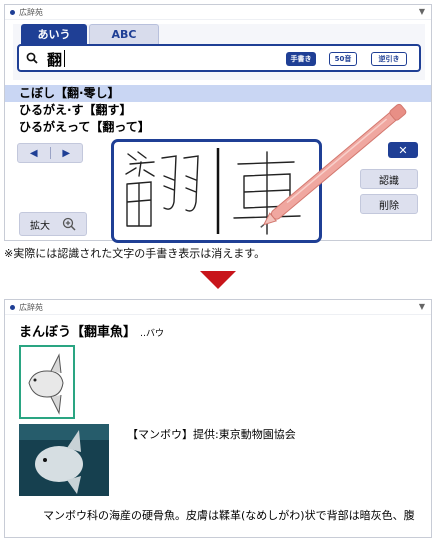 Image resolution: width=436 pixels, height=542 pixels. What do you see at coordinates (301, 59) in the screenshot?
I see `handwriting-button: 手書き` at bounding box center [301, 59].